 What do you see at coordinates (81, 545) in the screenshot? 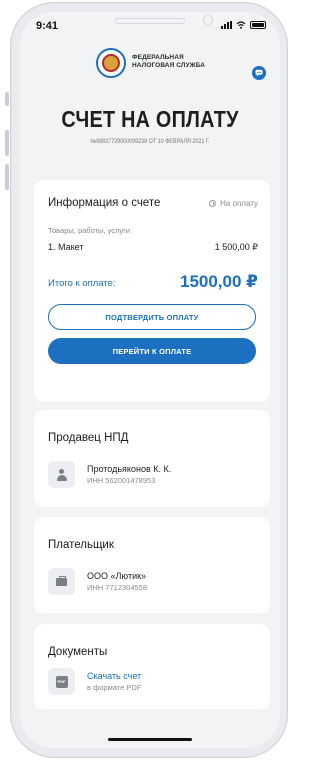
I see `payer-card-title: Плательщик` at bounding box center [81, 545].